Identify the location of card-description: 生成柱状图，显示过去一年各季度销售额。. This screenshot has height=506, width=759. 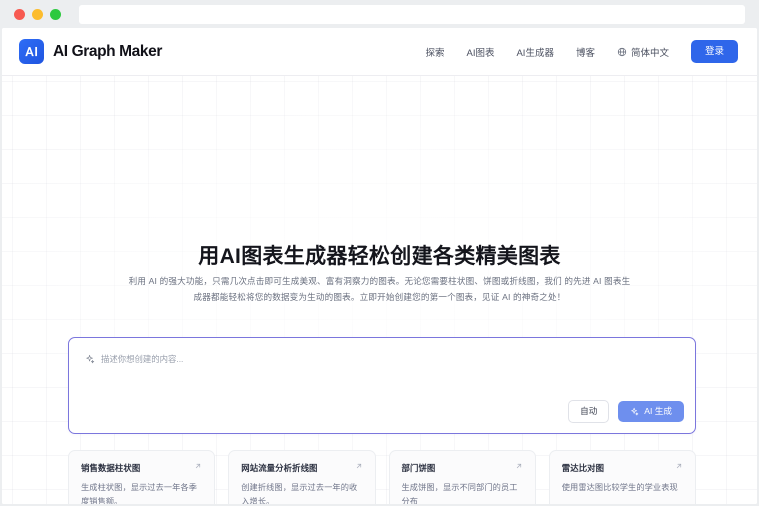
(139, 493).